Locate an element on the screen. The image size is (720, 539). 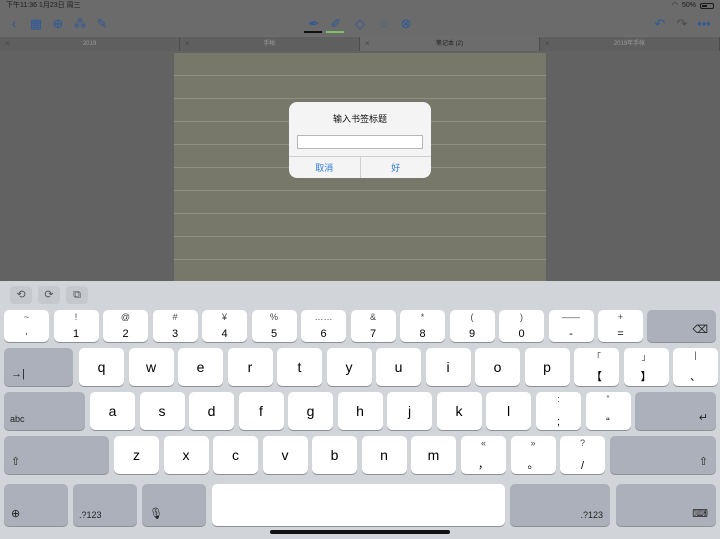
shapes-icon: ⁂ is located at coordinates (80, 24).